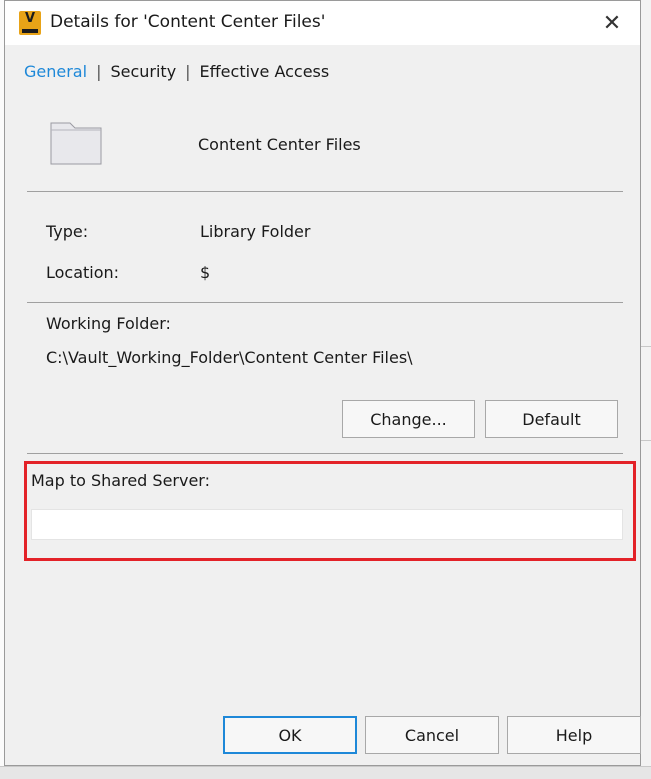 The width and height of the screenshot is (651, 779). Describe the element at coordinates (574, 735) in the screenshot. I see `help-button: Help` at that location.